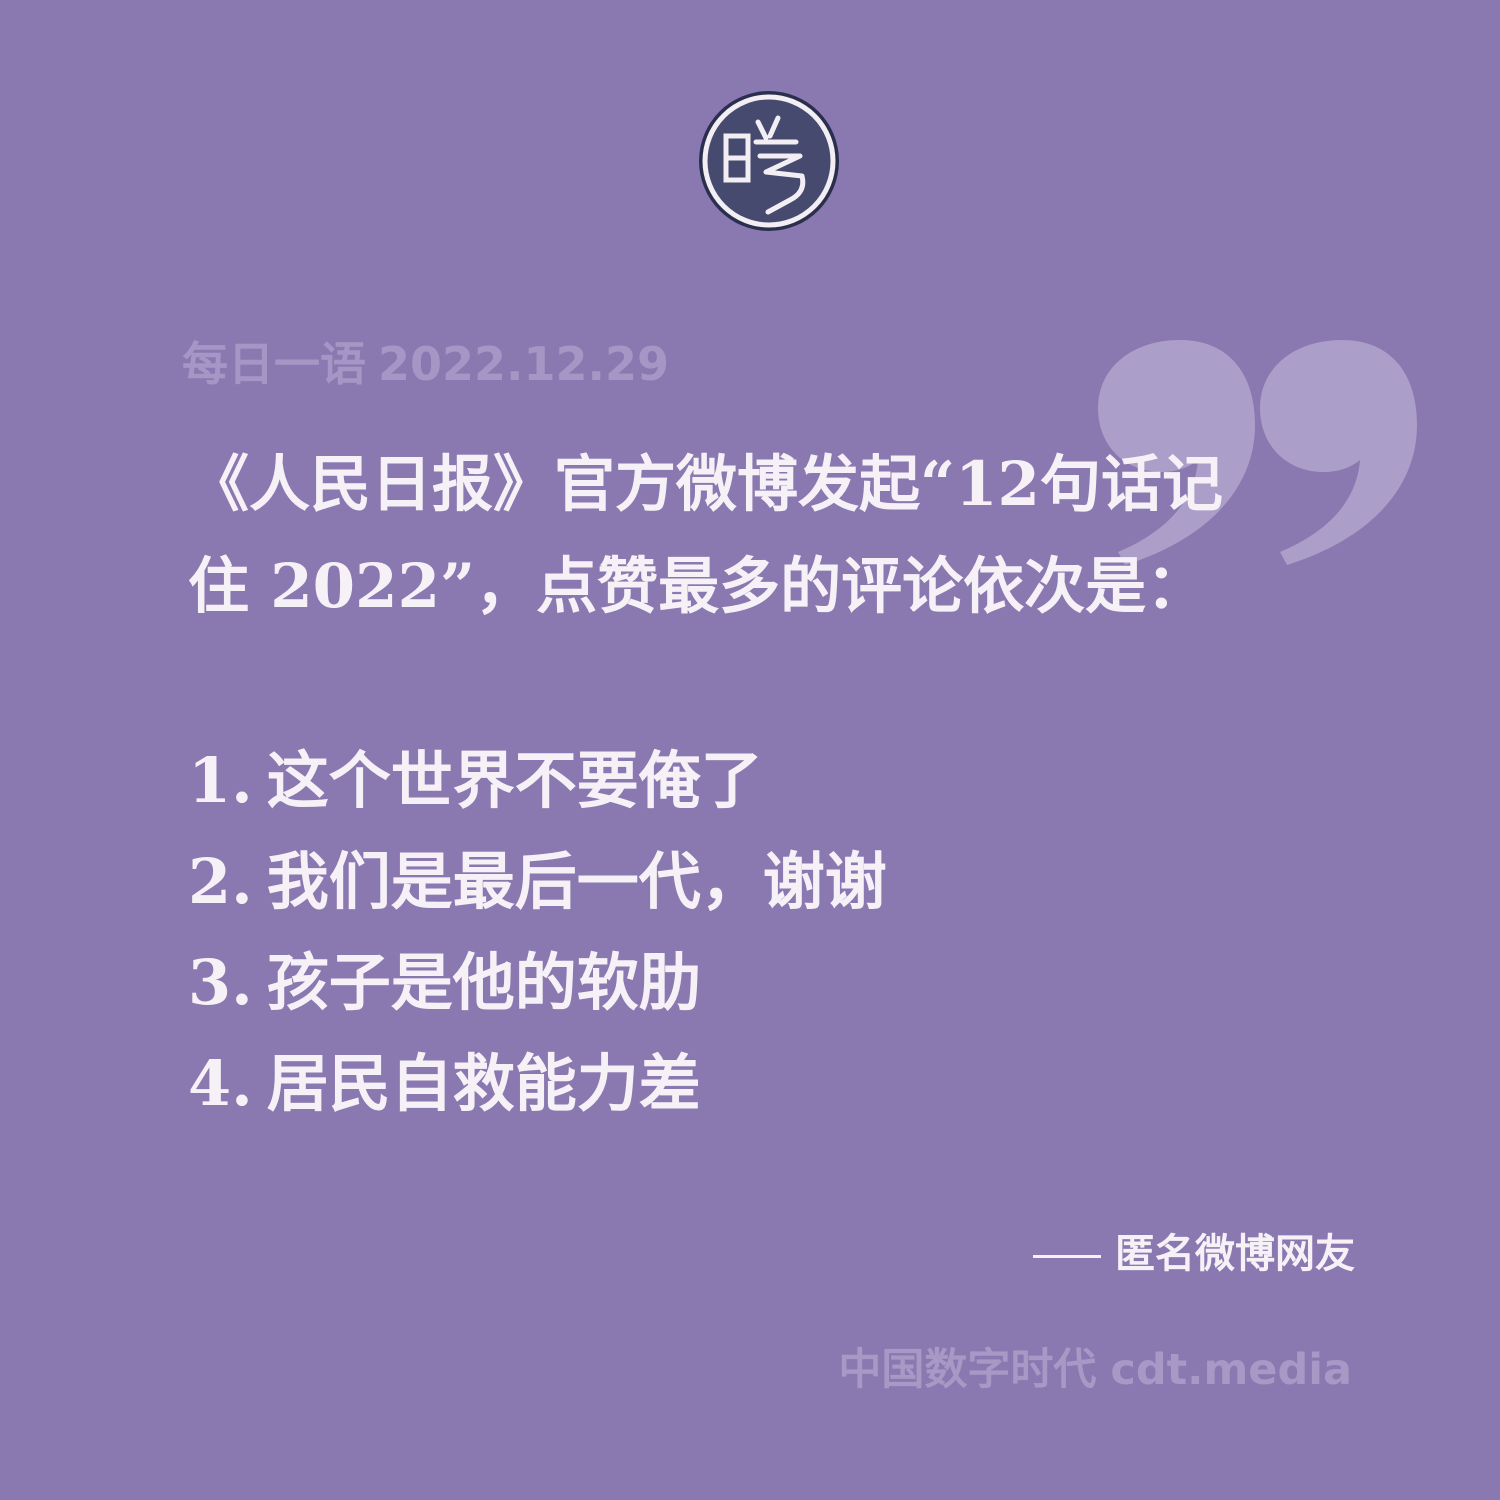  What do you see at coordinates (514, 780) in the screenshot?
I see `list-item-text: 这个世界不要俺了` at bounding box center [514, 780].